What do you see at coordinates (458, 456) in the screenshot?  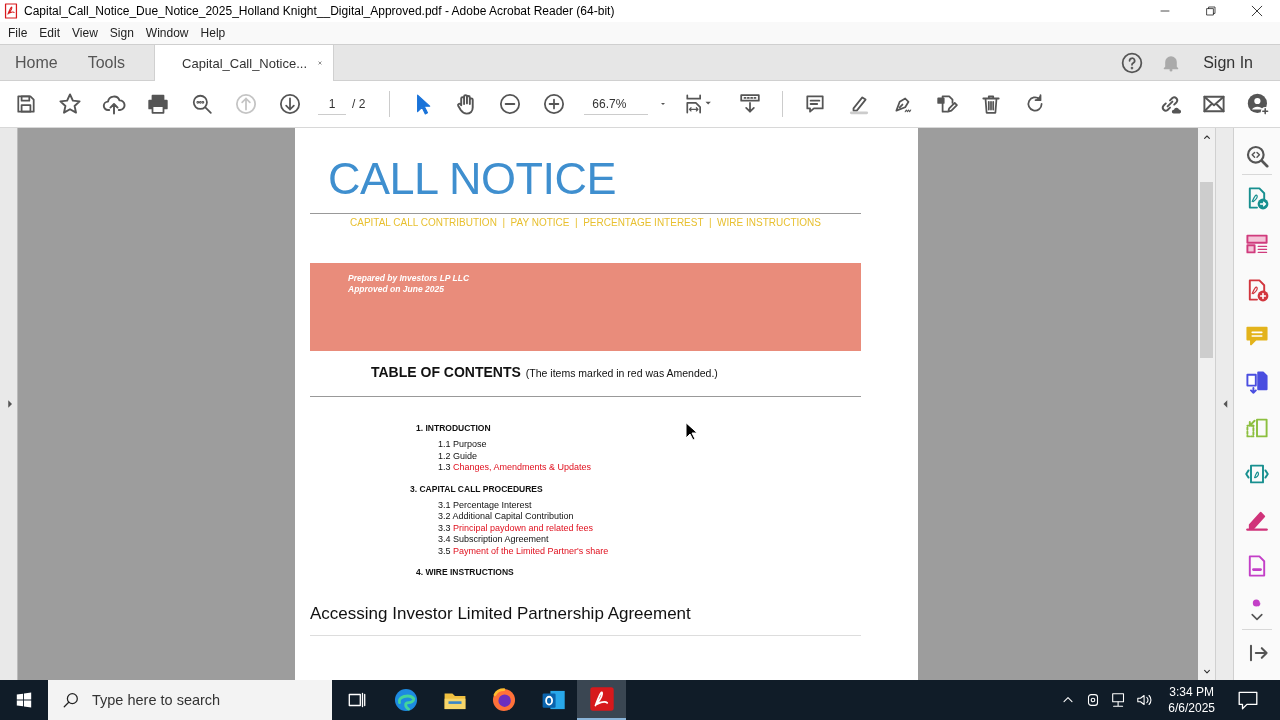 I see `toc-item: 1.2 Guide` at bounding box center [458, 456].